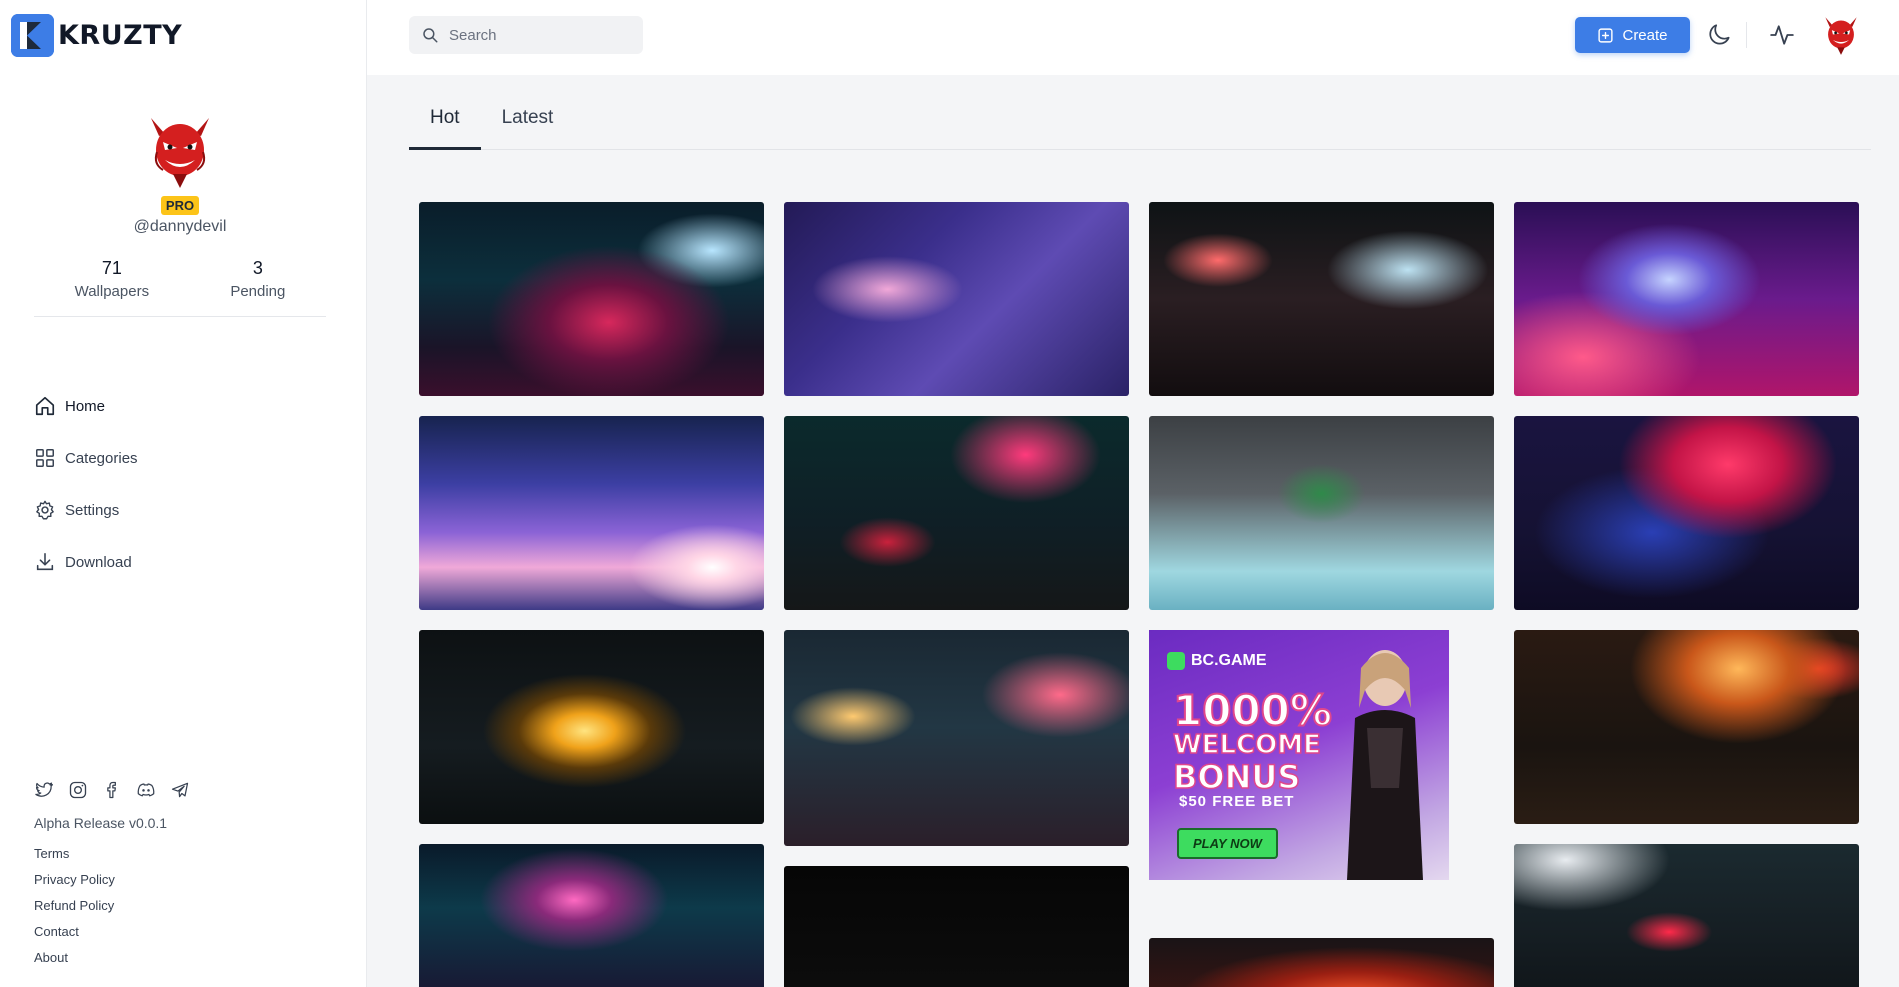  Describe the element at coordinates (45, 561) in the screenshot. I see `download-icon` at that location.